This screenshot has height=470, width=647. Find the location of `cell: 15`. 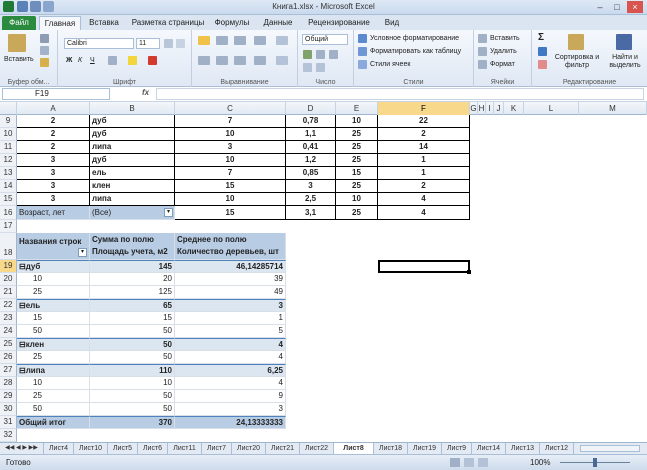

cell: 15 is located at coordinates (357, 173).